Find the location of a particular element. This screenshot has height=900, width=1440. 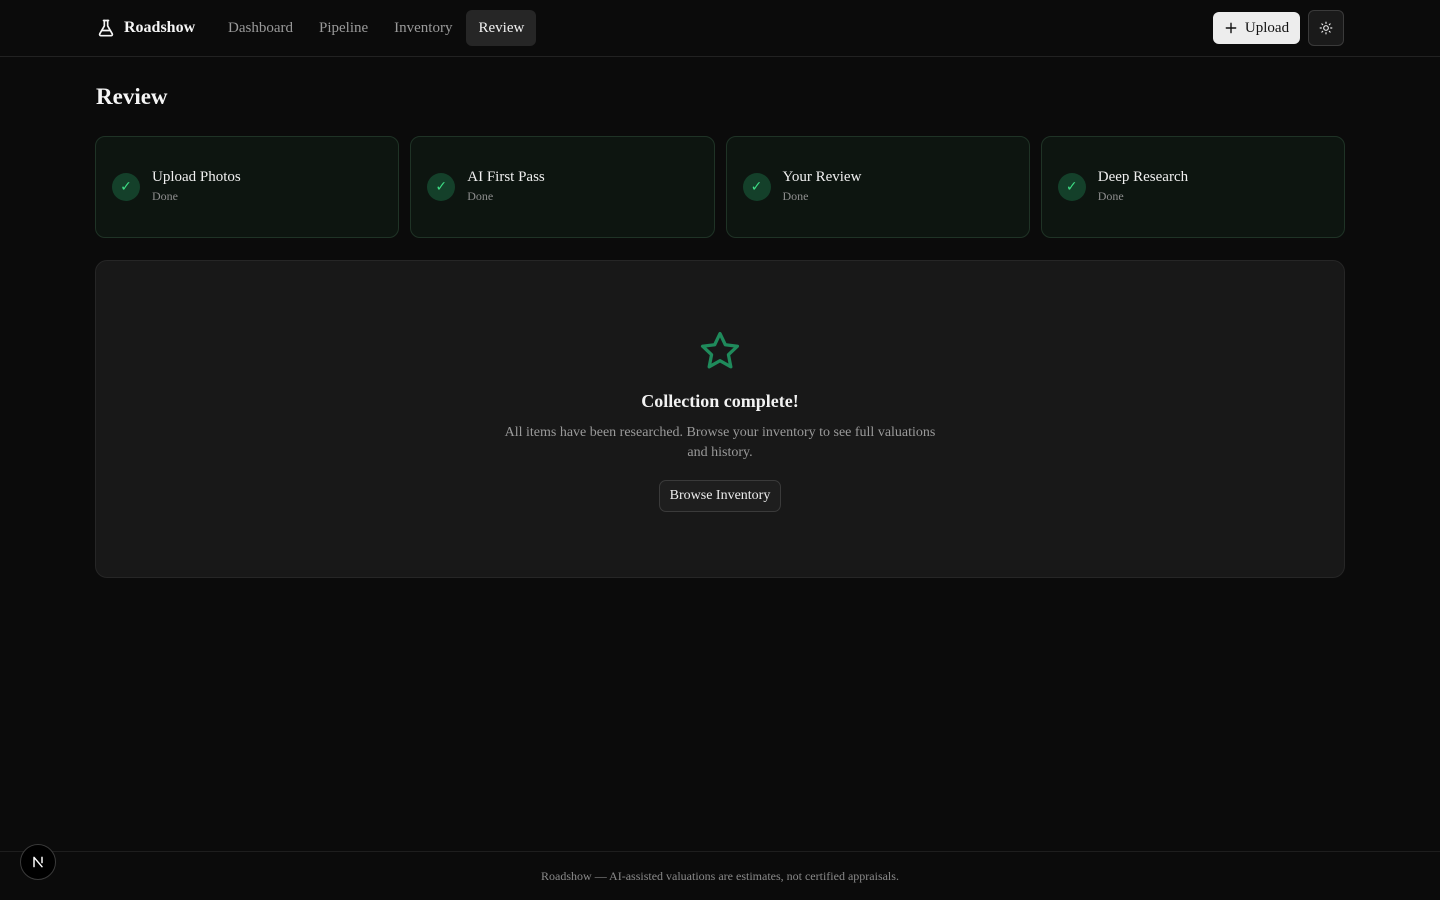

nav-item-inventory: Inventory is located at coordinates (423, 28).